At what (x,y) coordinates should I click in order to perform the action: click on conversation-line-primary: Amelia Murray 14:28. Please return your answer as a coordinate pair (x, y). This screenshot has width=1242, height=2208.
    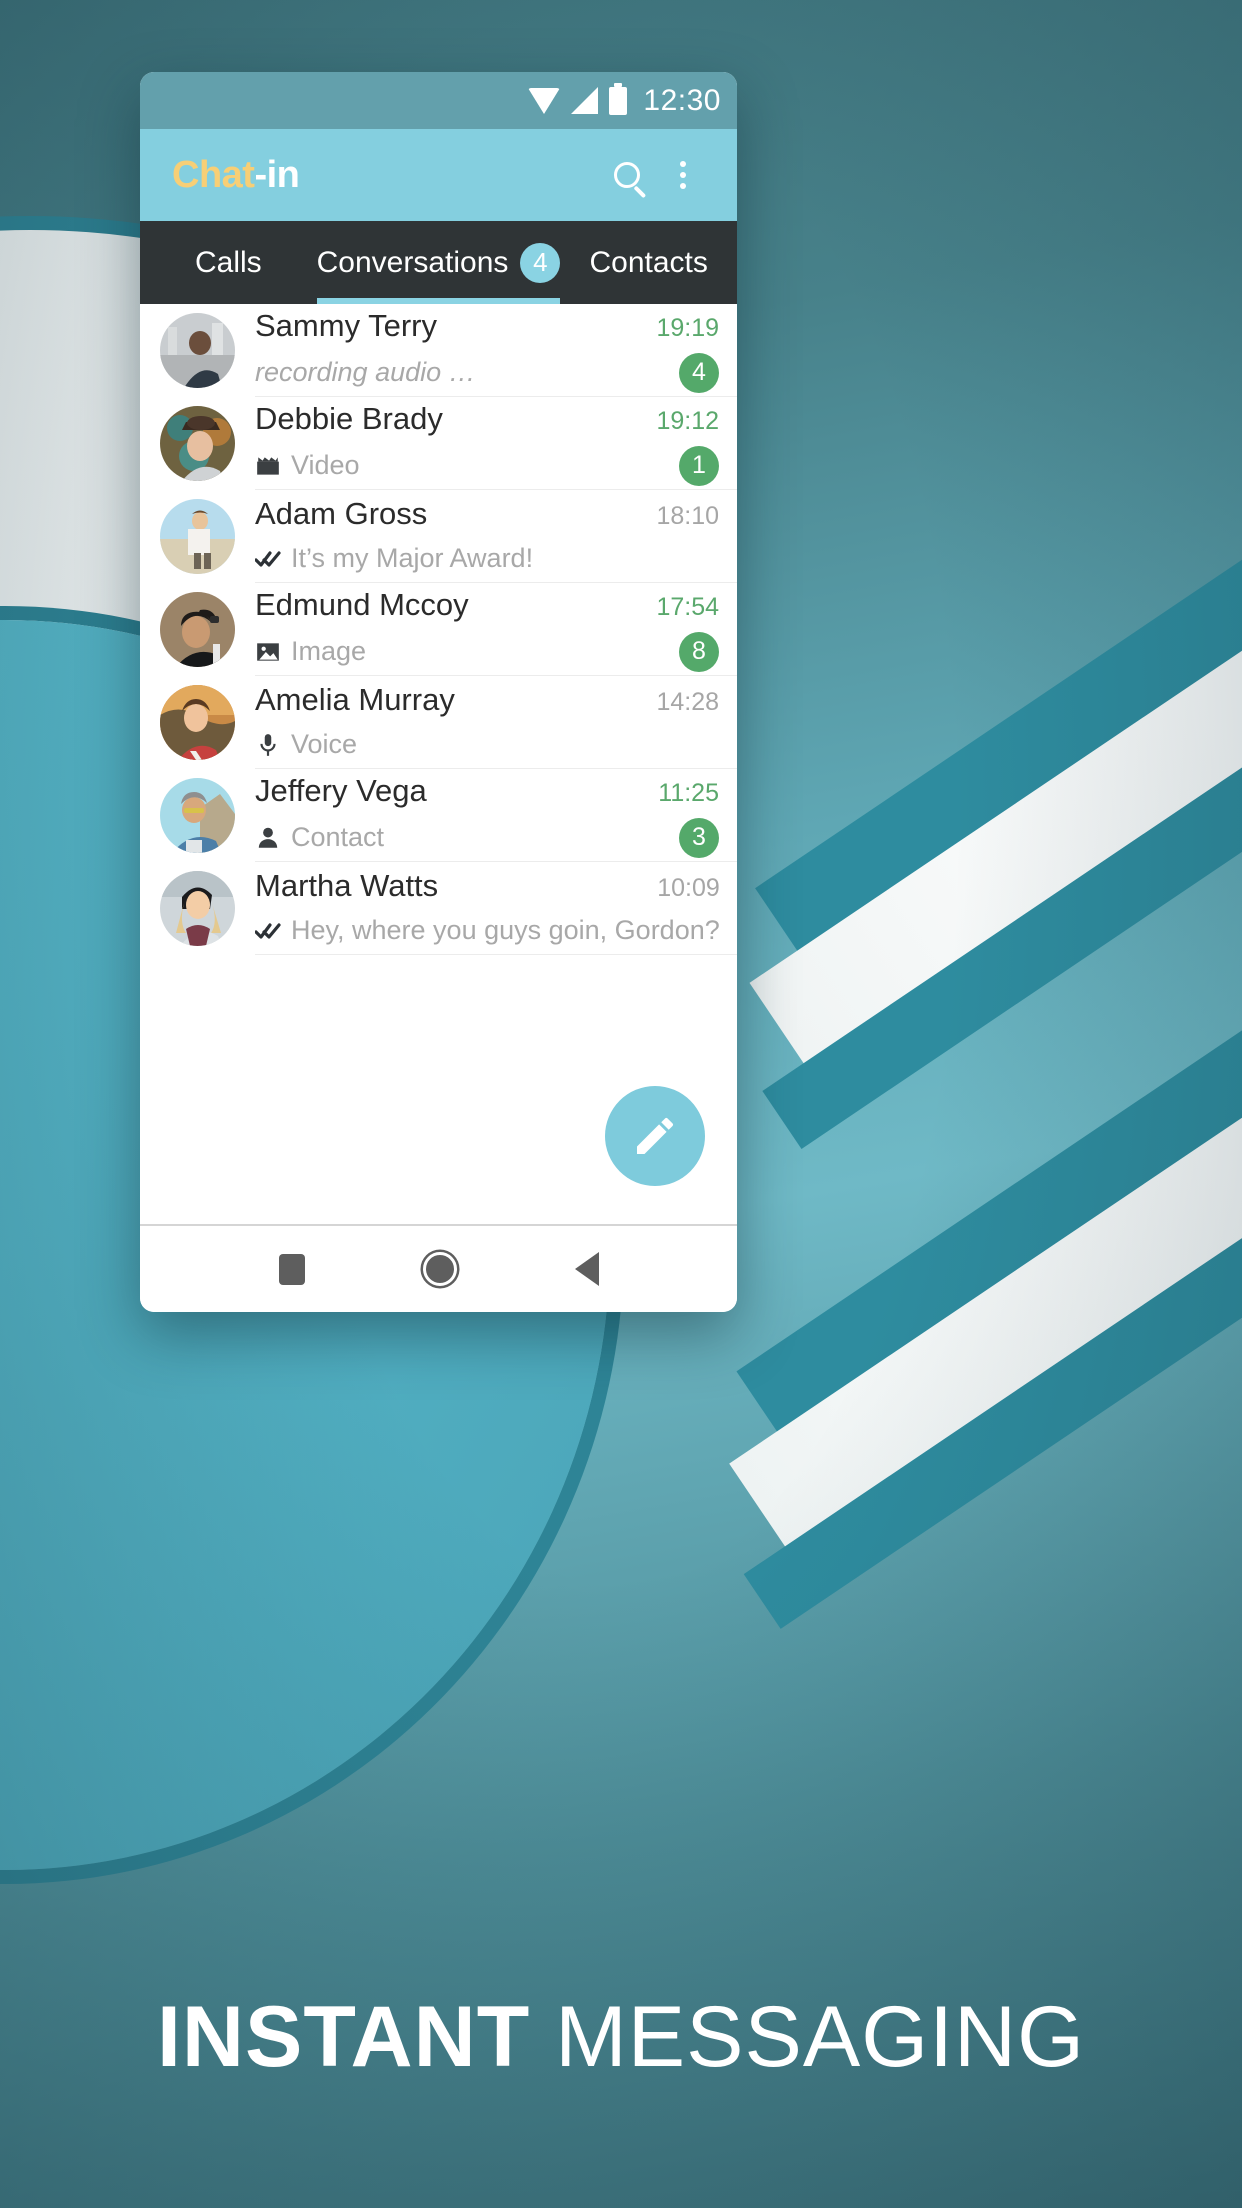
    Looking at the image, I should click on (487, 700).